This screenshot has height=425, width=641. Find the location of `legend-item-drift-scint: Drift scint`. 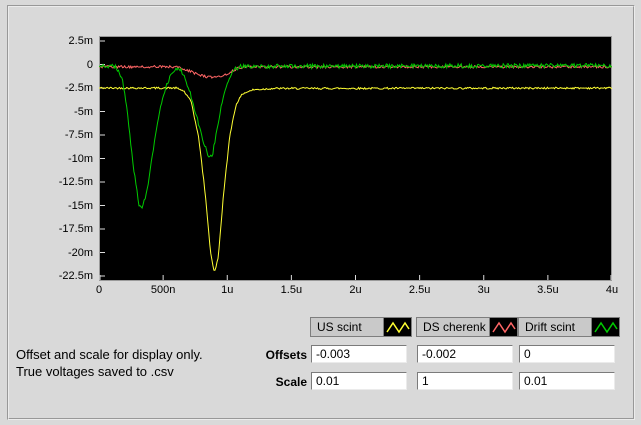

legend-item-drift-scint: Drift scint is located at coordinates (569, 327).